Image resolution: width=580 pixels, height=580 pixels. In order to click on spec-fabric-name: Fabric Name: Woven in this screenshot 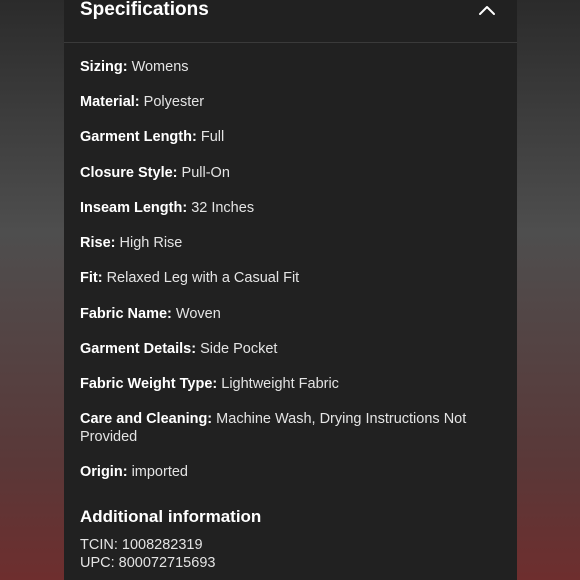, I will do `click(150, 314)`.